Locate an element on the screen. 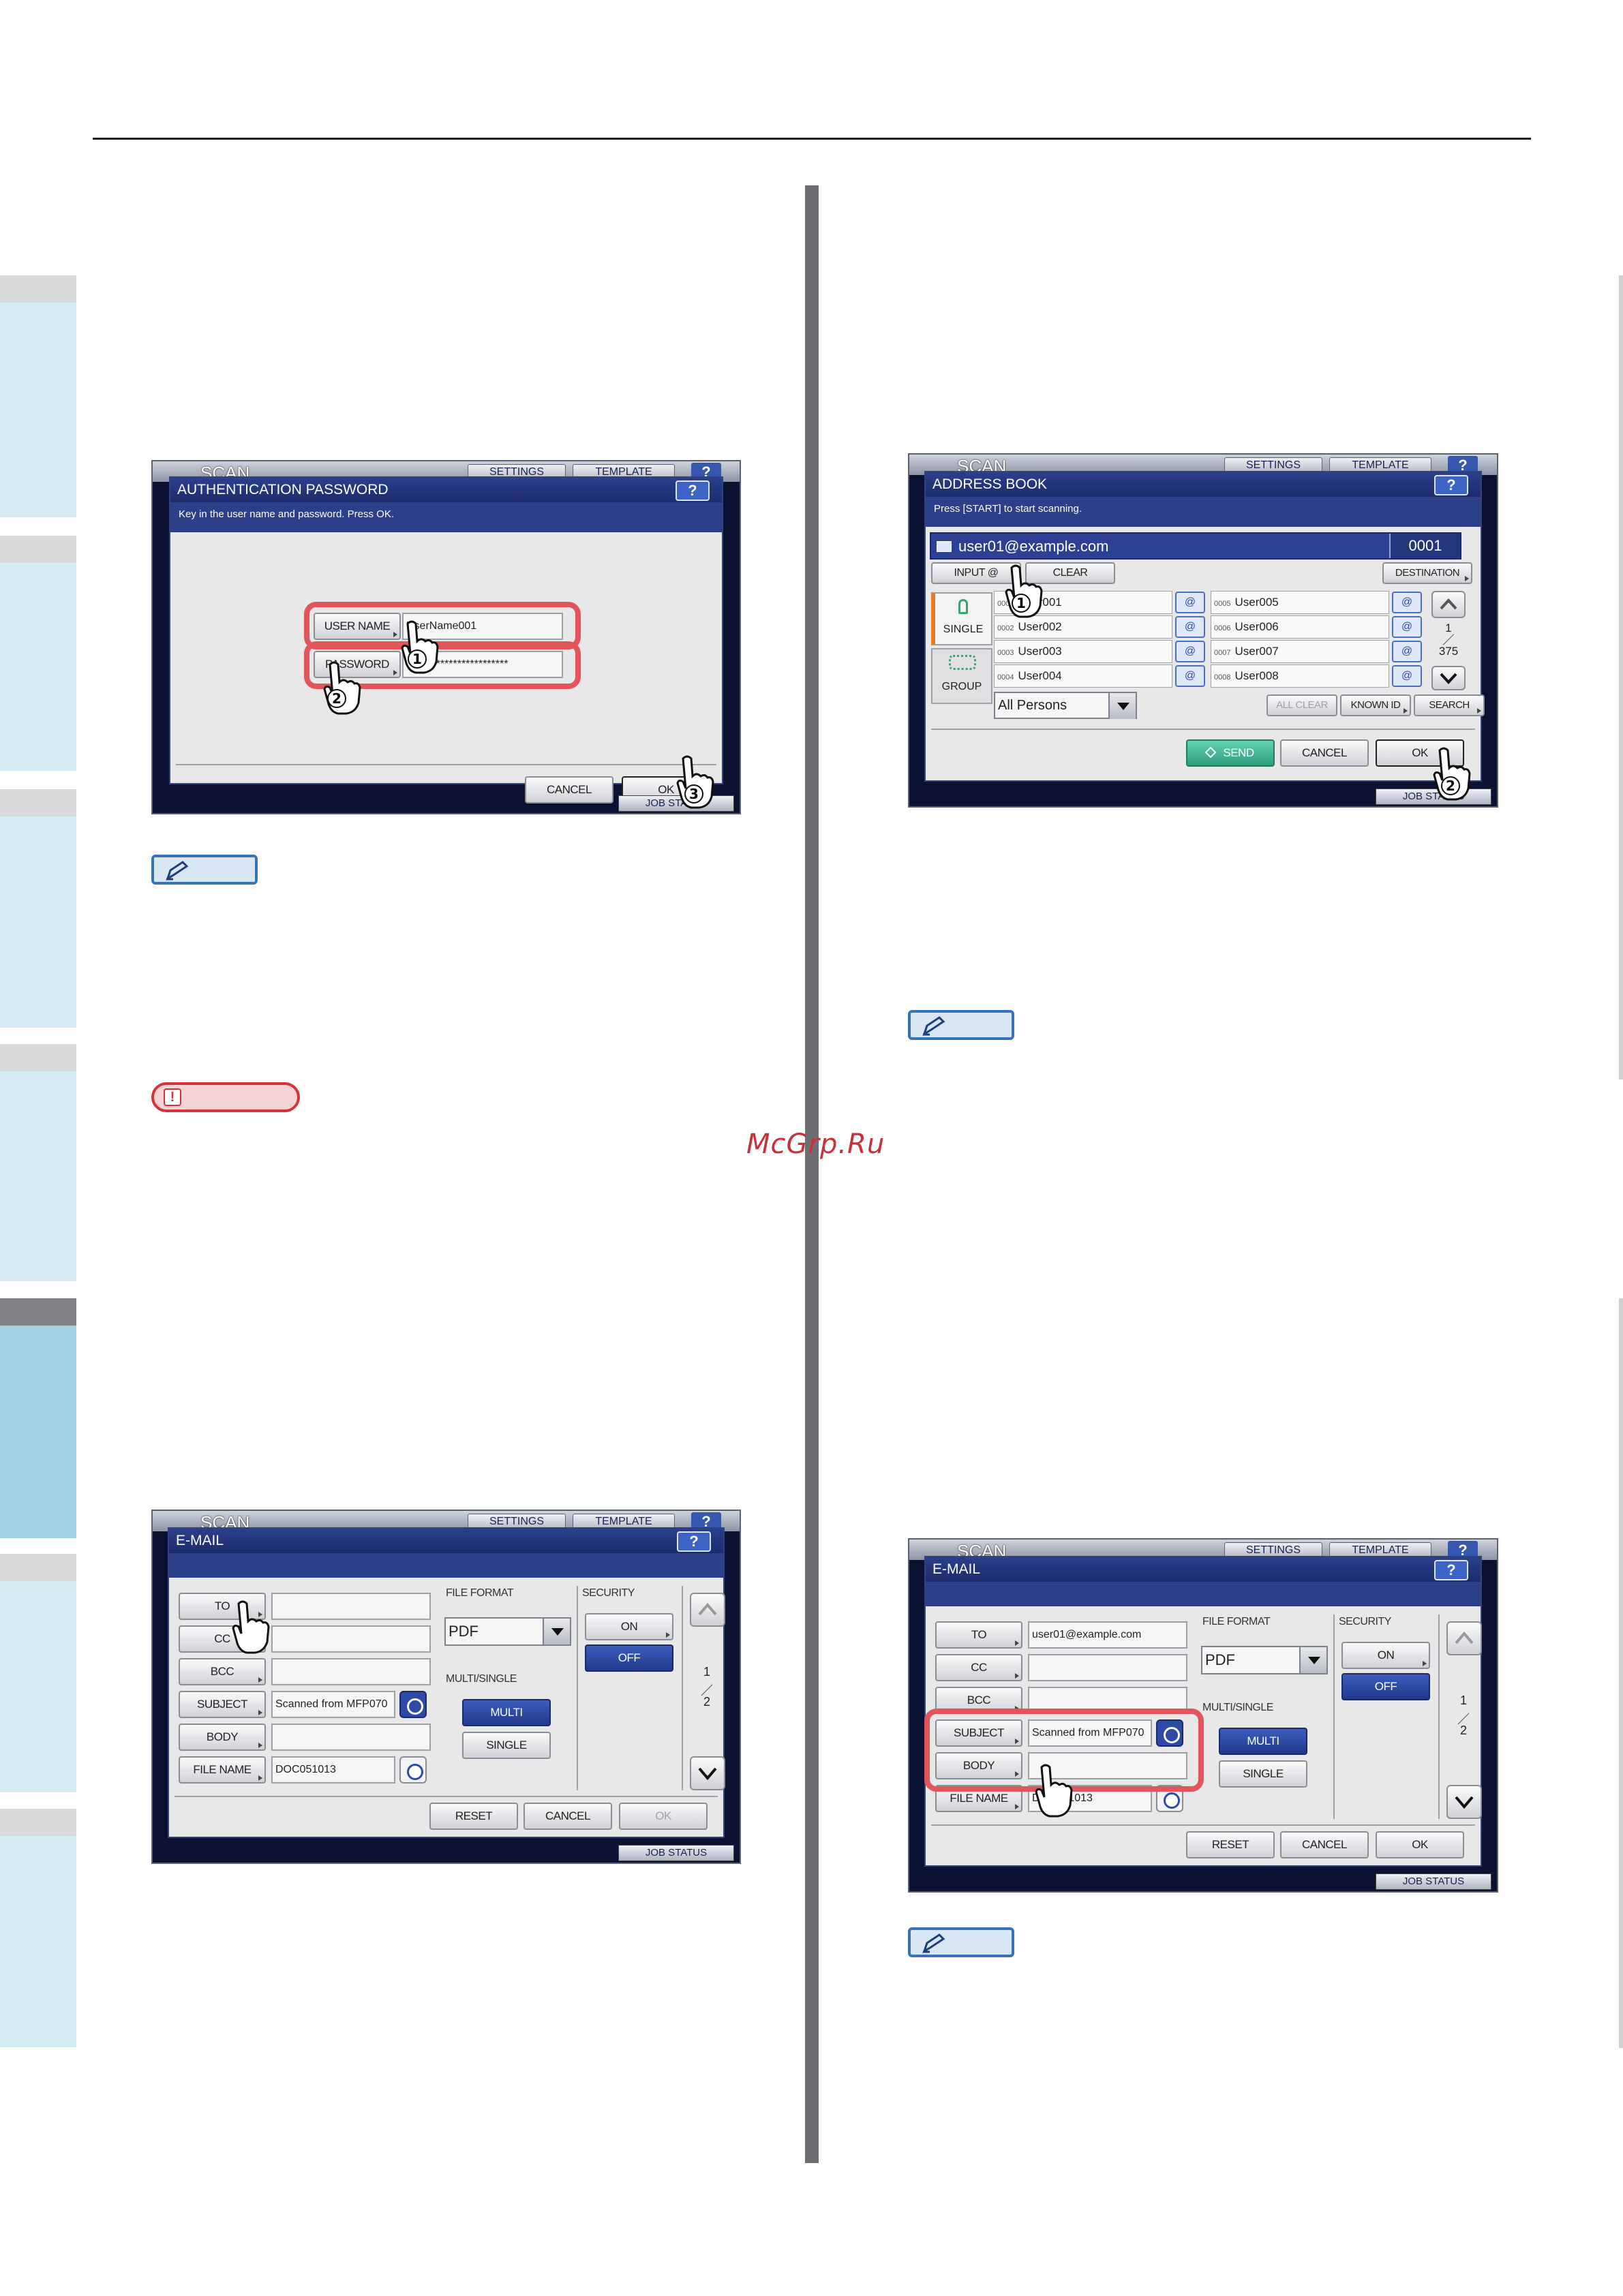 The image size is (1623, 2296). file-format-label: FILE FORMAT is located at coordinates (1236, 1621).